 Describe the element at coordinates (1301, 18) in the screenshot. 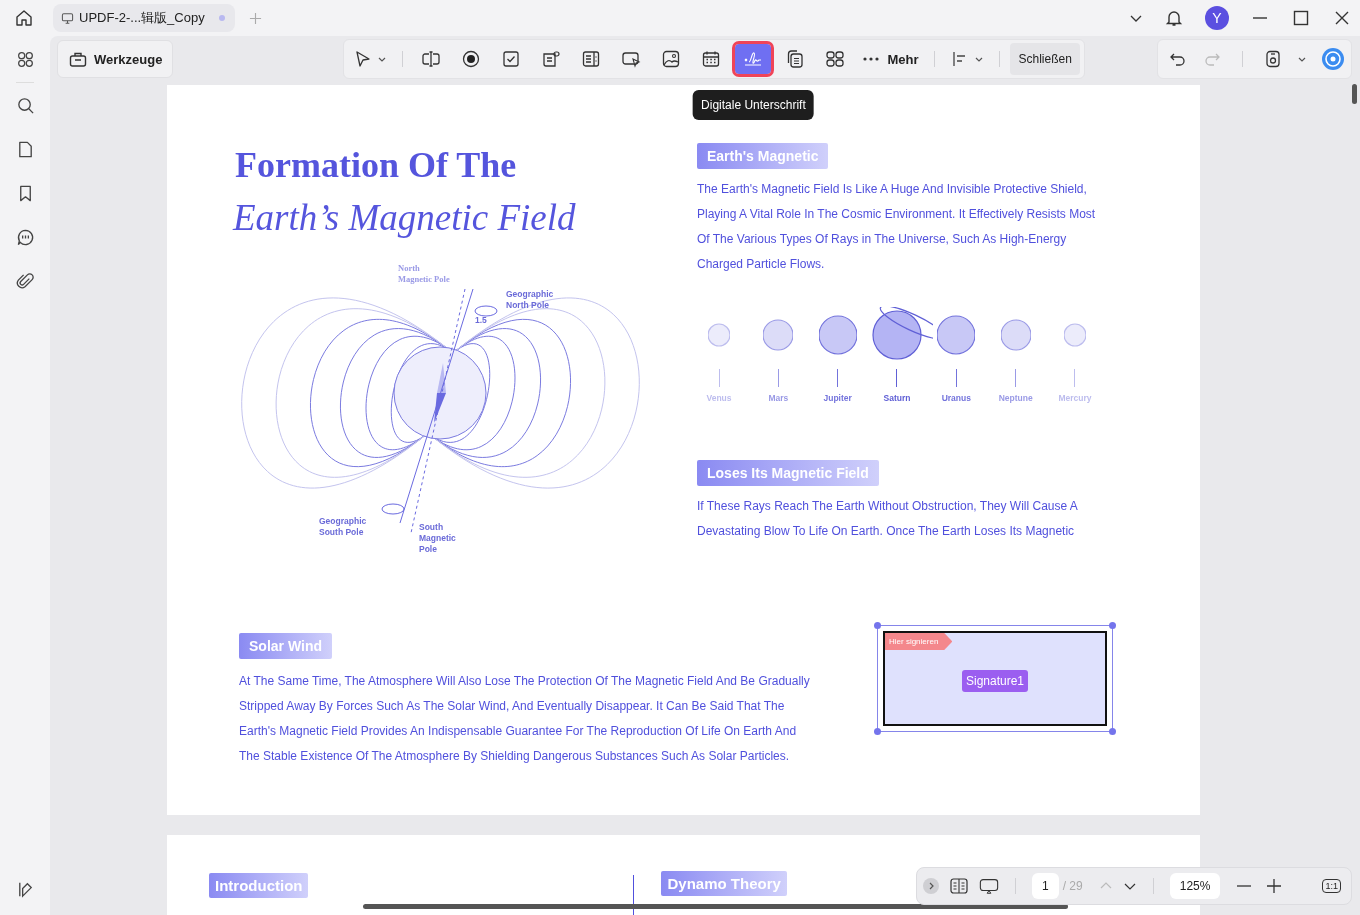

I see `maximize-icon` at that location.